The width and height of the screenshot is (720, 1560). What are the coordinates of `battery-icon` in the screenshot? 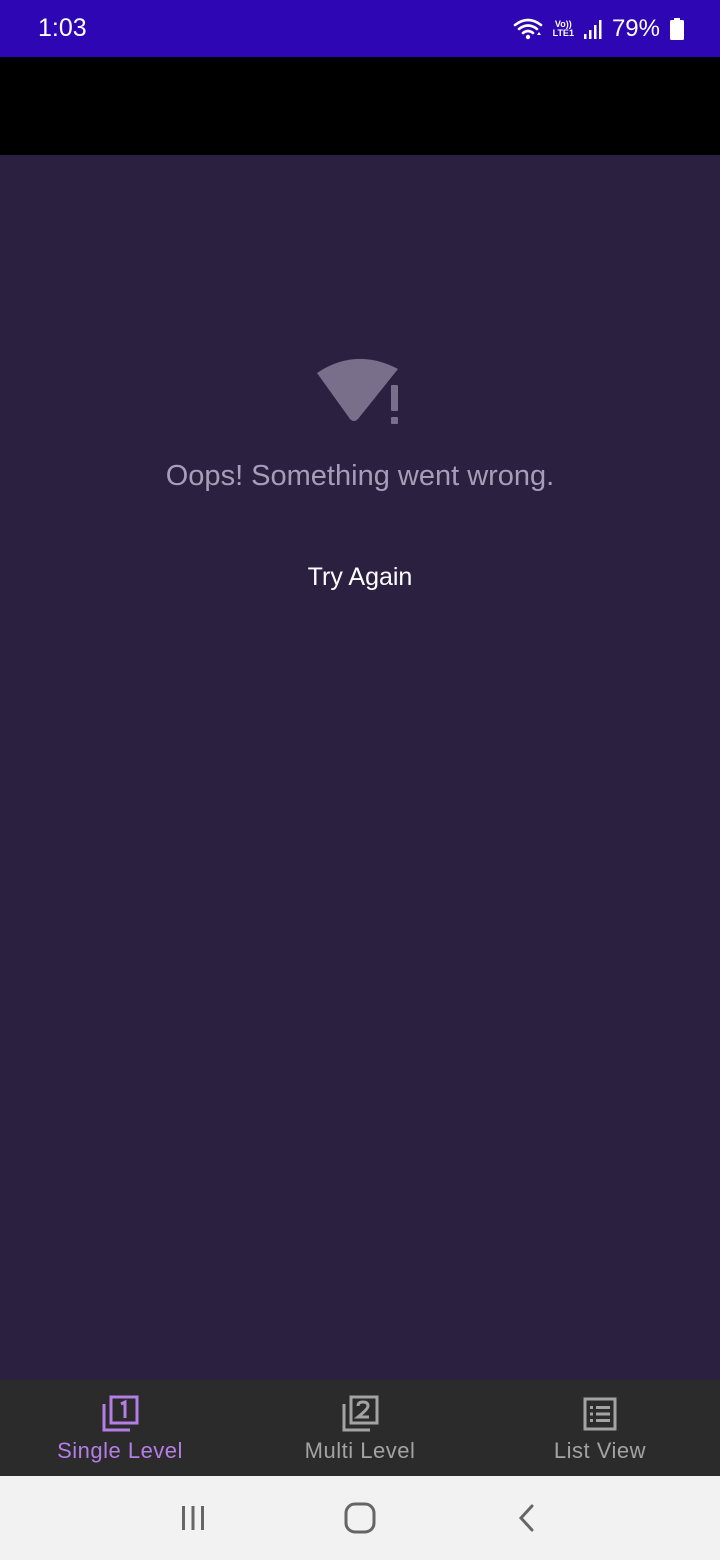 It's located at (677, 28).